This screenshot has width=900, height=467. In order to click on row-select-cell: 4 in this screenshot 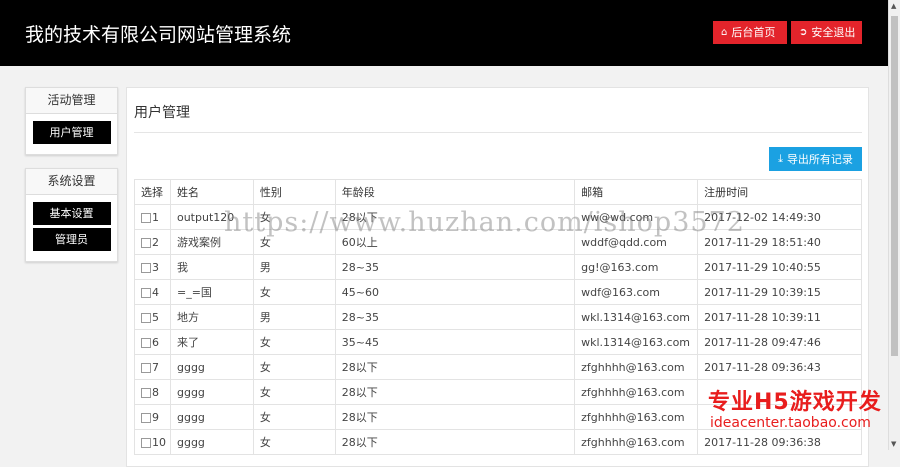, I will do `click(152, 292)`.